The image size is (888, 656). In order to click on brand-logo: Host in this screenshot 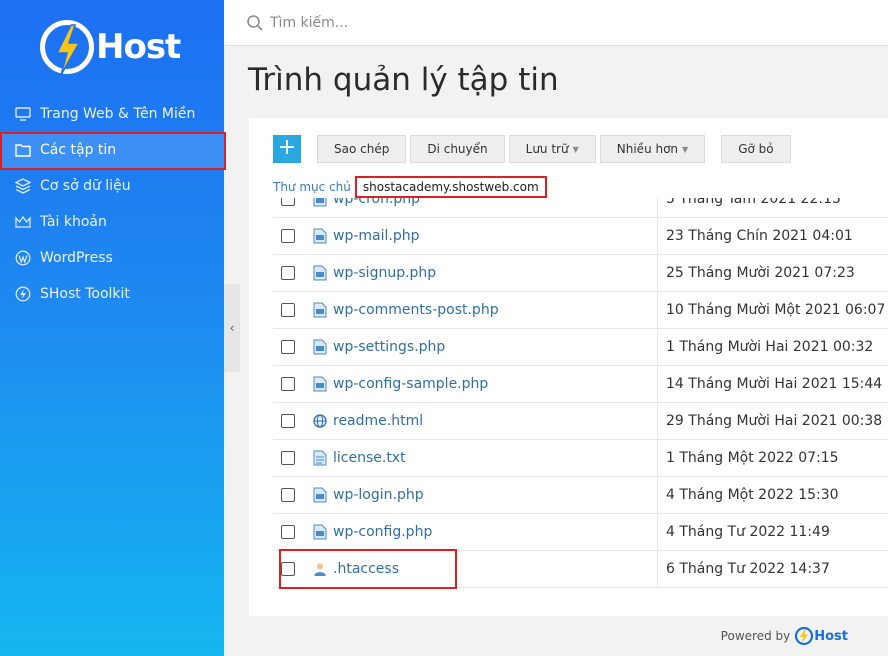, I will do `click(115, 47)`.